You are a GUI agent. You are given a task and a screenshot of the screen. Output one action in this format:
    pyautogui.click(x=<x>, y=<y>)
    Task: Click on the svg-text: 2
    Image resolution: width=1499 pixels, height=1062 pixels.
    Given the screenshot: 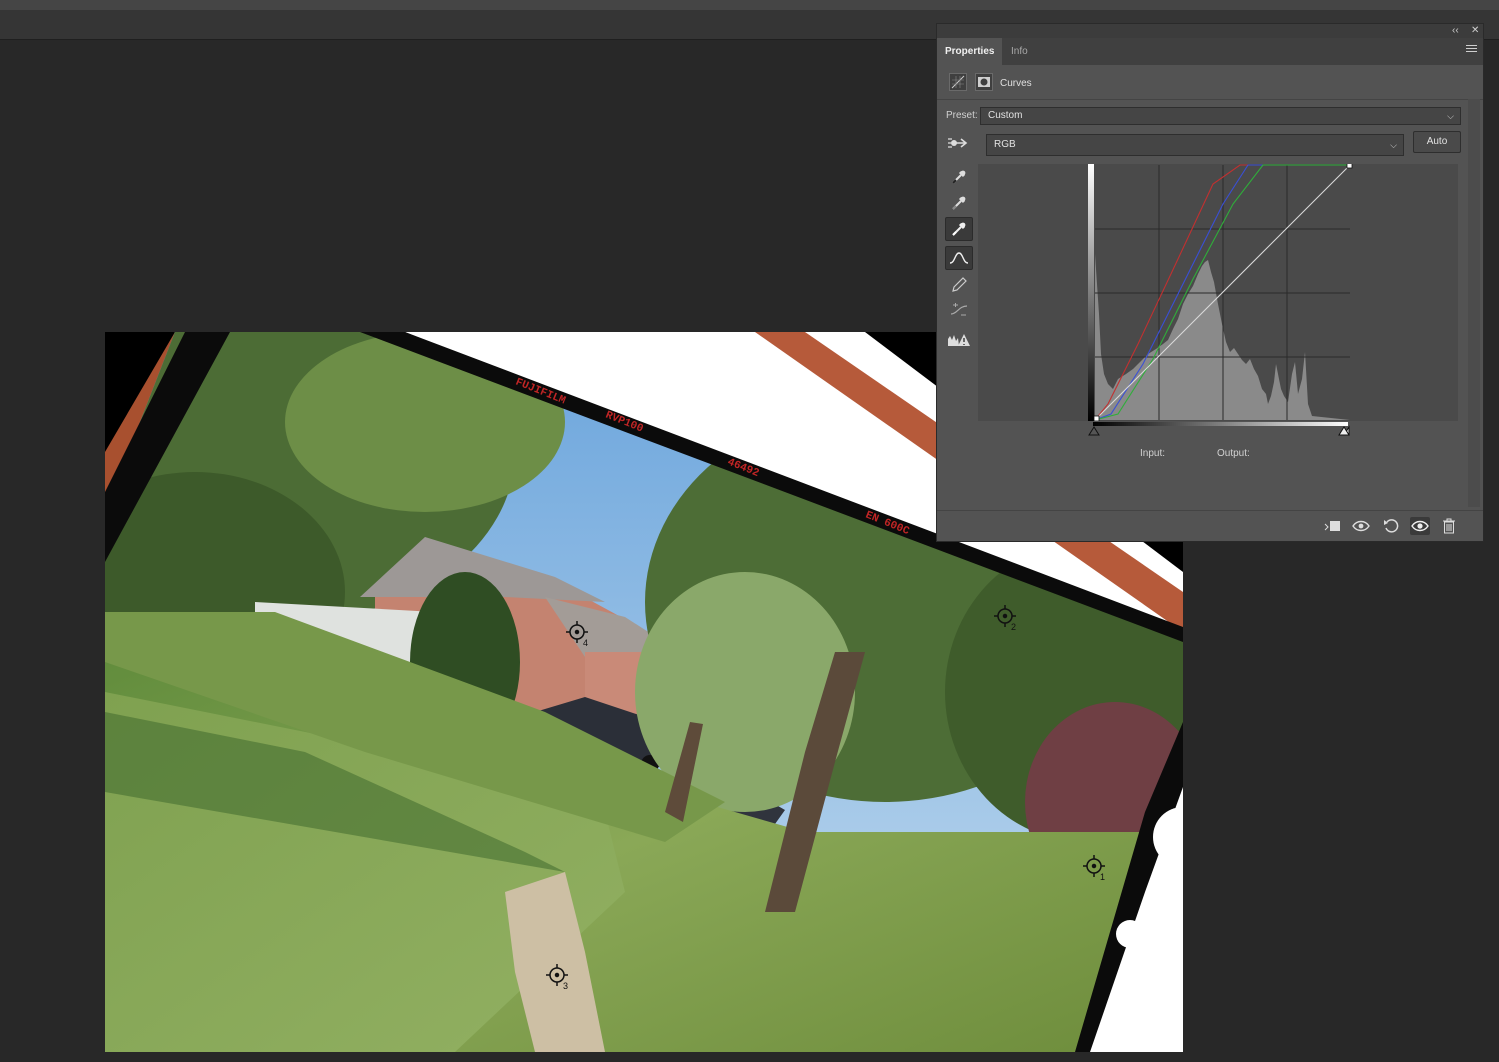 What is the action you would take?
    pyautogui.click(x=1013, y=627)
    